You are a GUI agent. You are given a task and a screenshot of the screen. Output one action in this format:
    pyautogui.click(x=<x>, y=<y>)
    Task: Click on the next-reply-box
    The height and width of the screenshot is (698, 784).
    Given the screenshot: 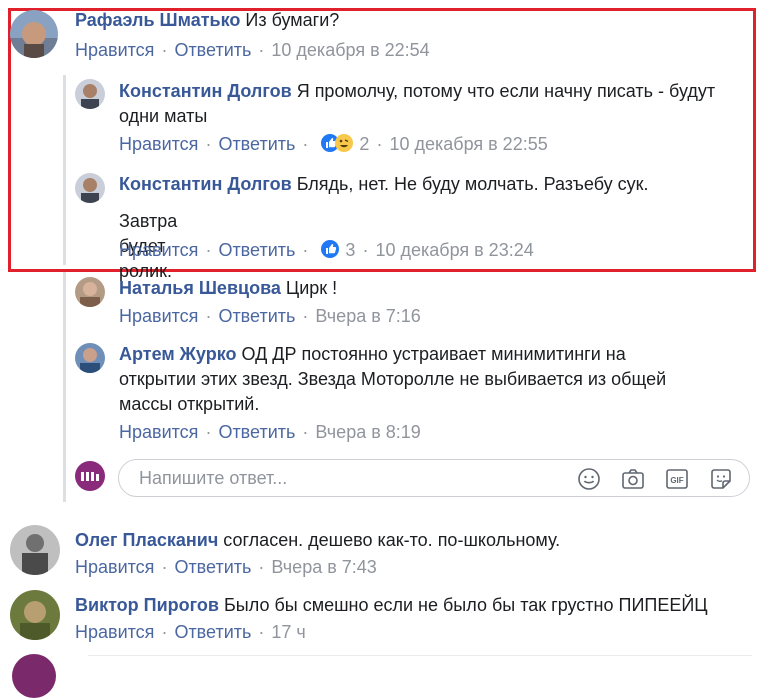 What is the action you would take?
    pyautogui.click(x=420, y=674)
    